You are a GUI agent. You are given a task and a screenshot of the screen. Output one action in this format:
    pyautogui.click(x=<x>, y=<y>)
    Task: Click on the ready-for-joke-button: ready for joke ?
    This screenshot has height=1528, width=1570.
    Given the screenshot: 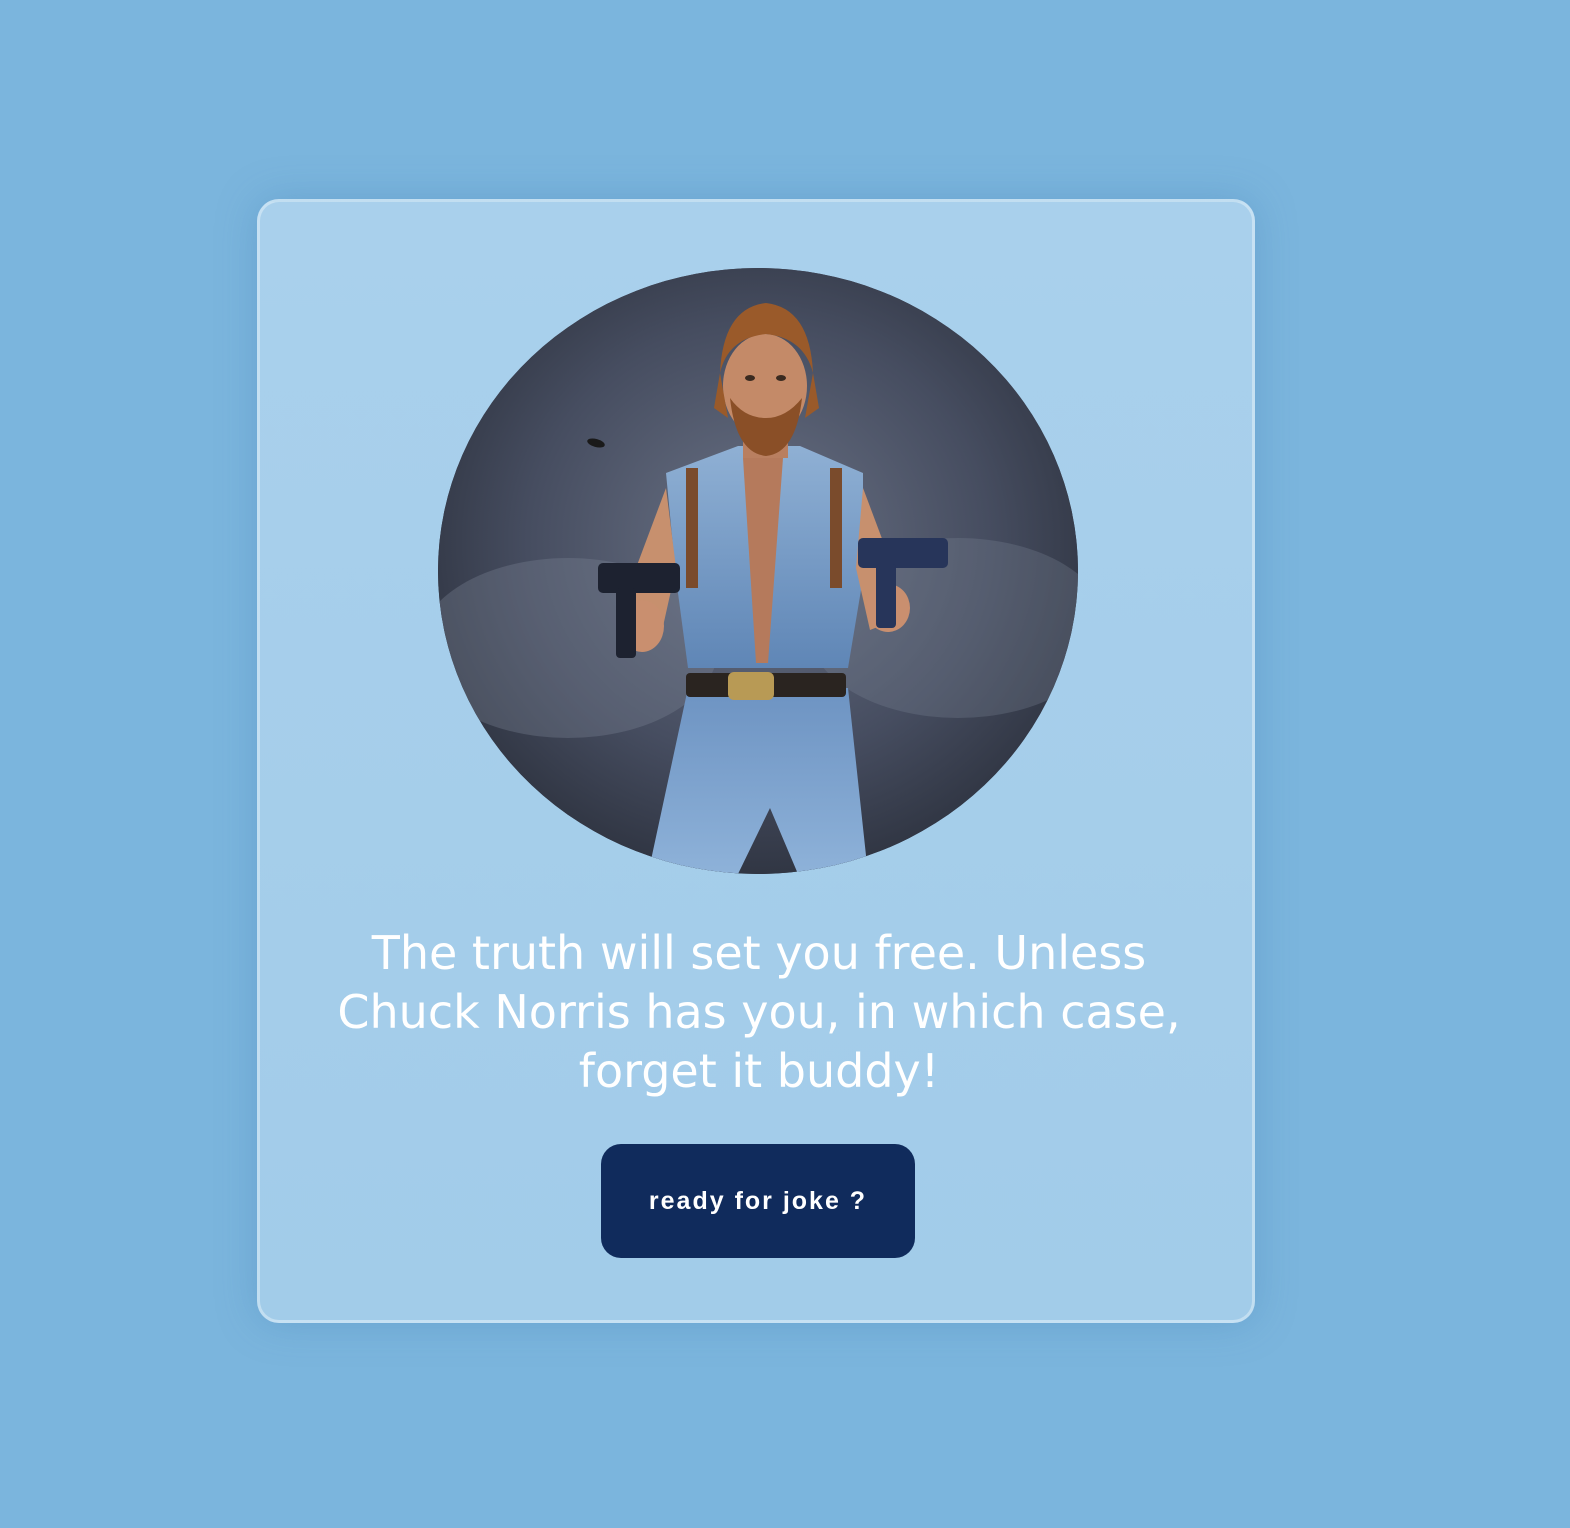 What is the action you would take?
    pyautogui.click(x=758, y=1201)
    